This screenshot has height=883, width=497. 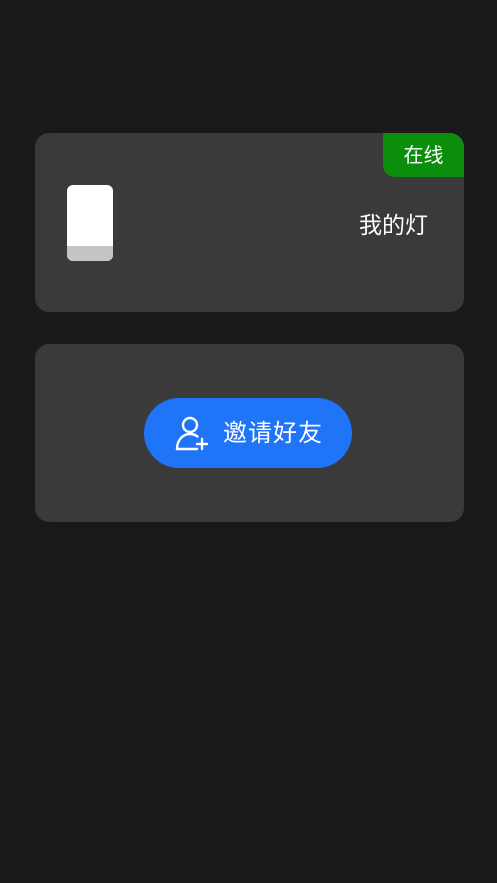 I want to click on status-badge: 在线, so click(x=423, y=155).